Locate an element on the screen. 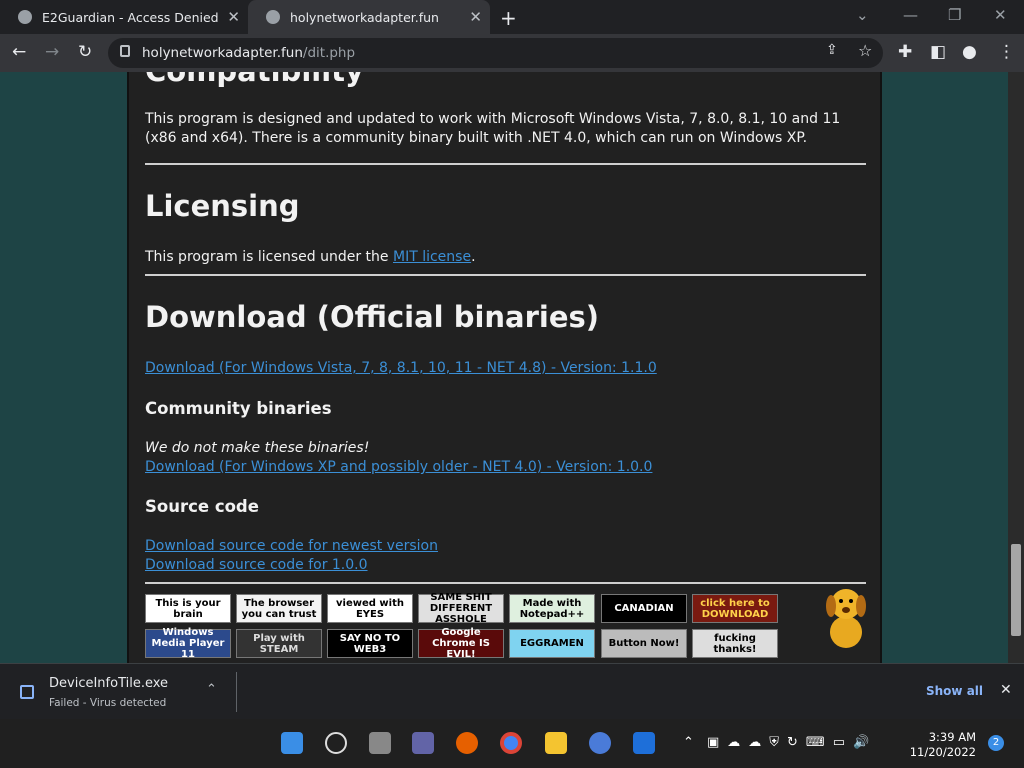  lock-icon is located at coordinates (125, 51).